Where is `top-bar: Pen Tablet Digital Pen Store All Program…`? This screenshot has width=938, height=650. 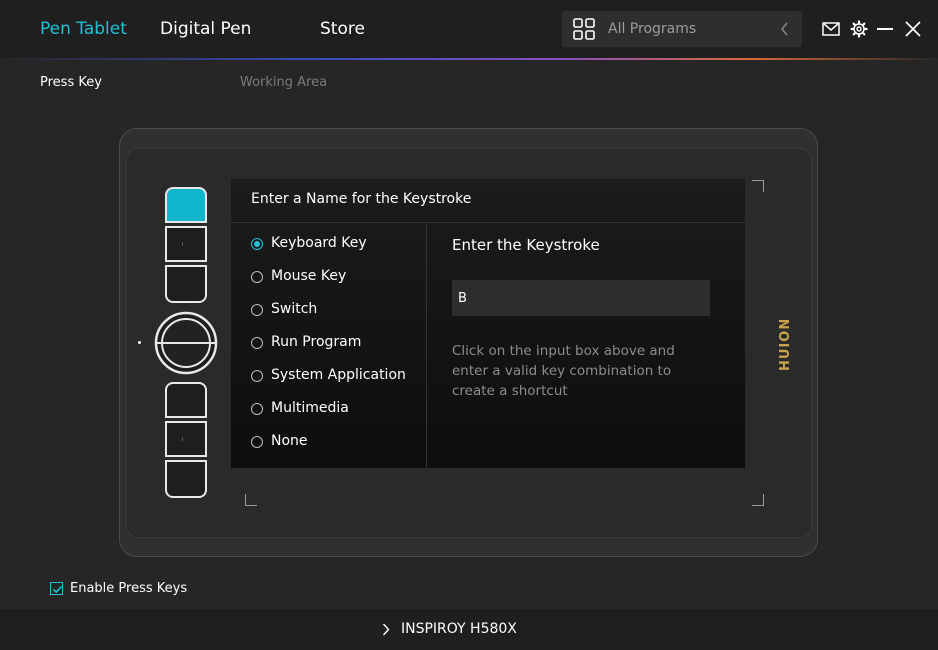
top-bar: Pen Tablet Digital Pen Store All Program… is located at coordinates (469, 29).